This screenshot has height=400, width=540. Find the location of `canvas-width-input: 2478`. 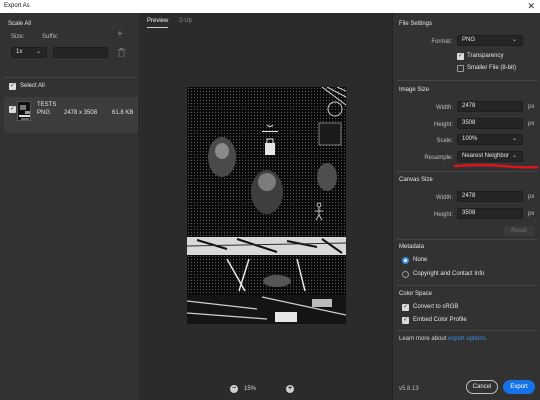

canvas-width-input: 2478 is located at coordinates (490, 196).